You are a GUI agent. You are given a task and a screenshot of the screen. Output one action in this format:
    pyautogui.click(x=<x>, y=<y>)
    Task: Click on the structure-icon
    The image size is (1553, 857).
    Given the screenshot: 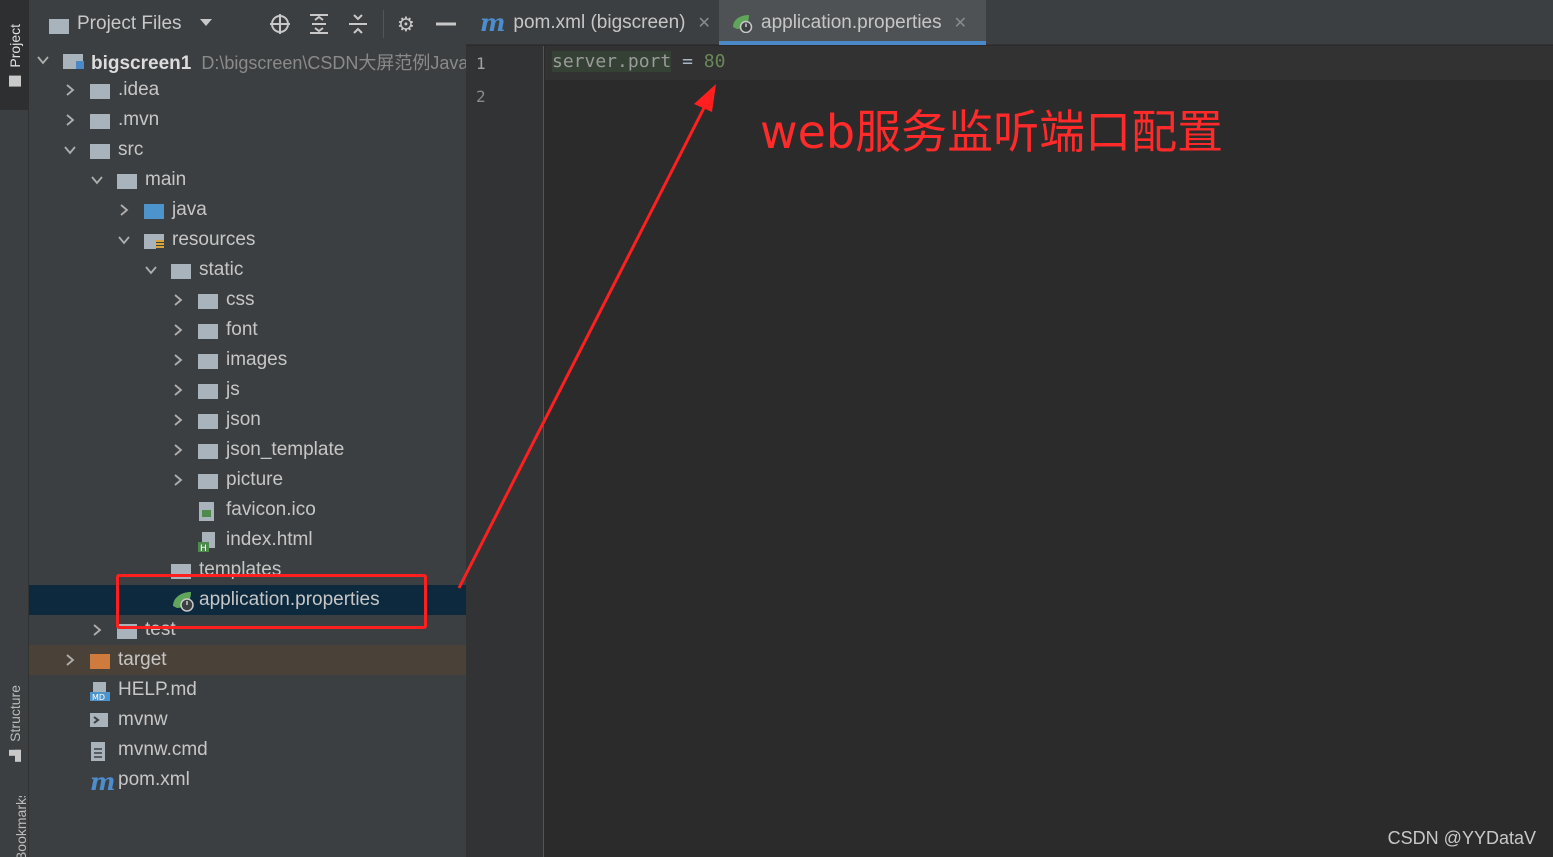 What is the action you would take?
    pyautogui.click(x=14, y=755)
    